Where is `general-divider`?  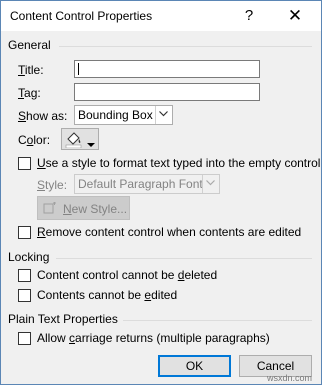
general-divider is located at coordinates (185, 46).